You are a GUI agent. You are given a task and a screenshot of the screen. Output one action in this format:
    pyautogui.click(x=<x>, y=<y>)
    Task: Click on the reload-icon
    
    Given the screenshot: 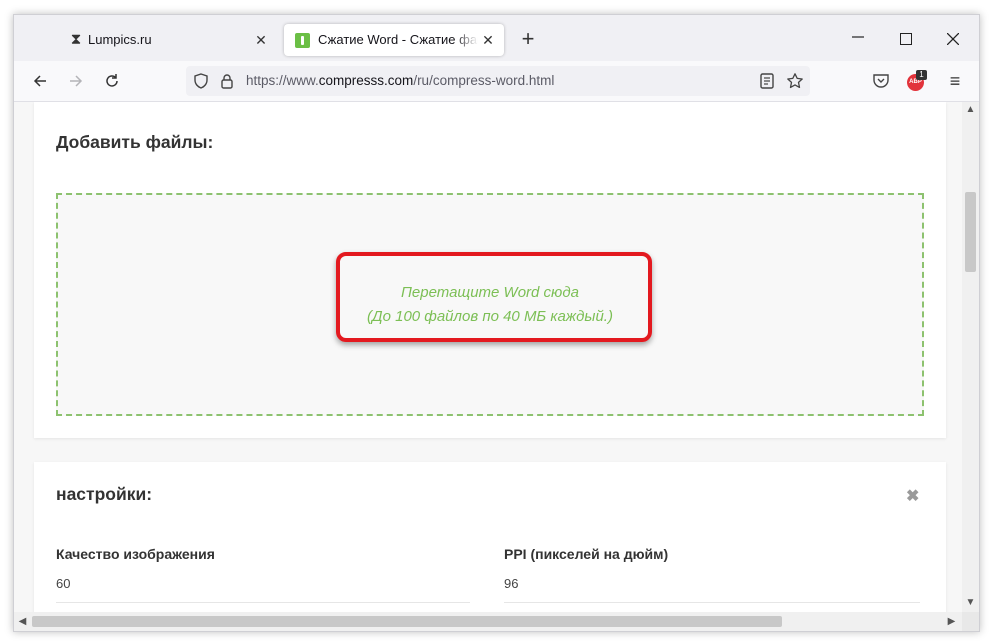 What is the action you would take?
    pyautogui.click(x=112, y=80)
    